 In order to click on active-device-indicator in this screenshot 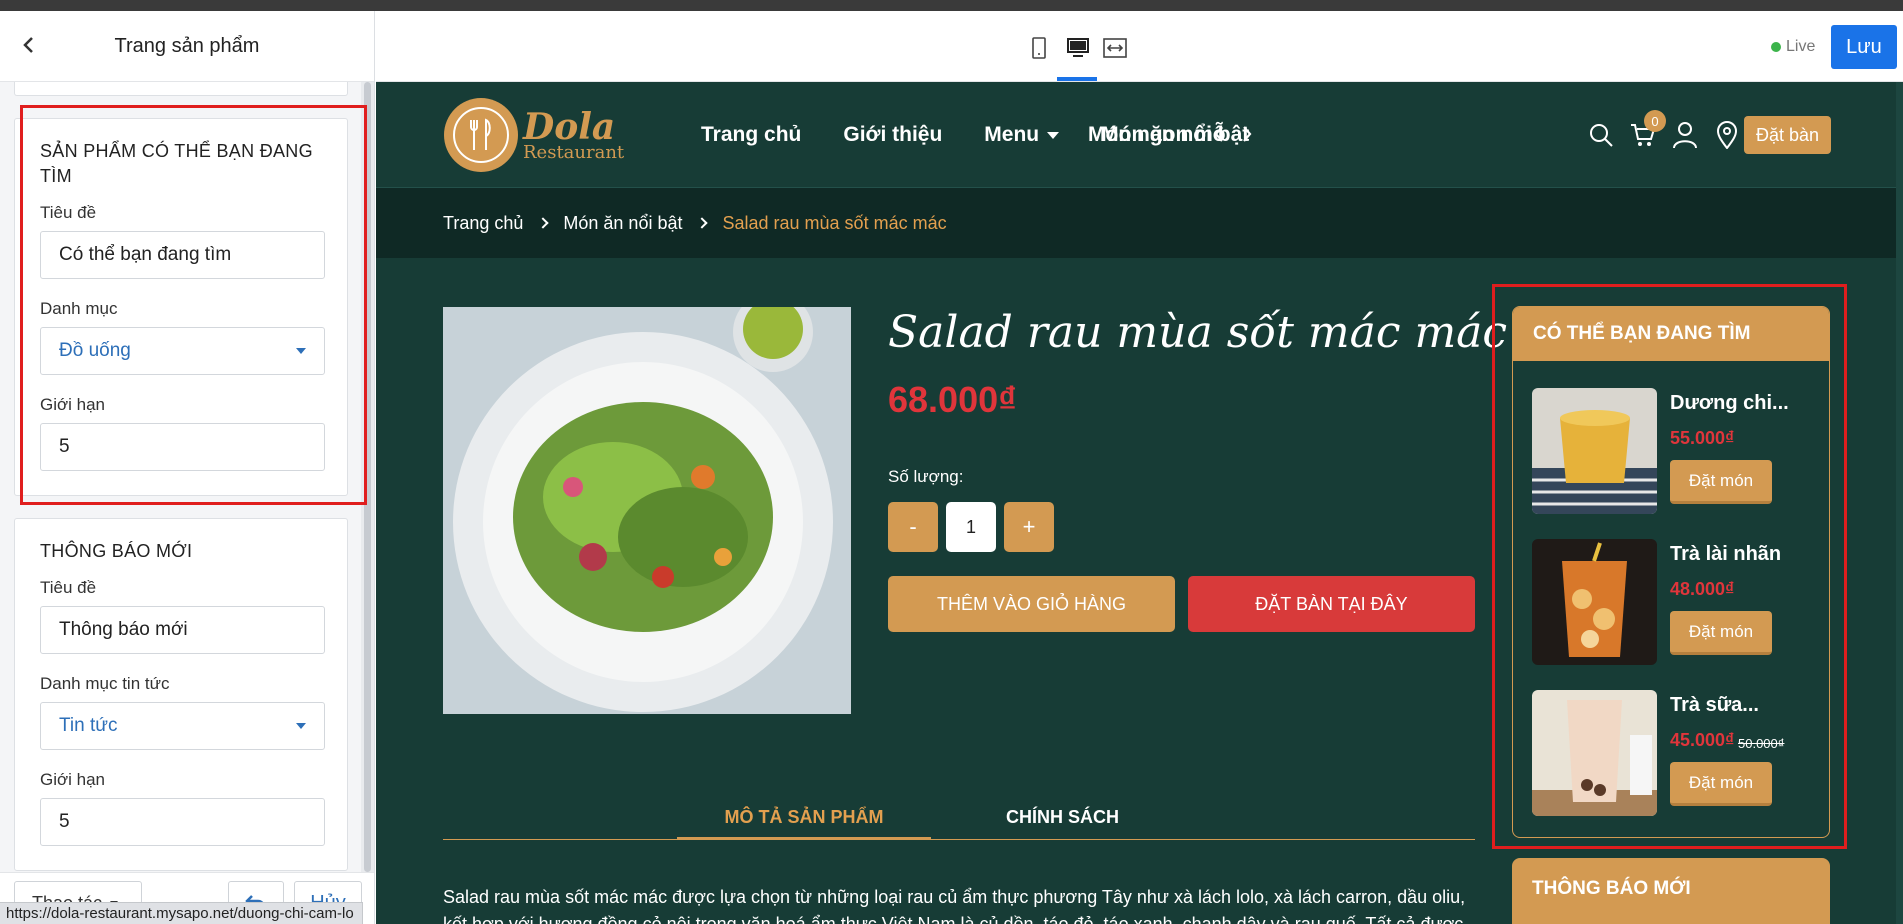, I will do `click(1077, 79)`.